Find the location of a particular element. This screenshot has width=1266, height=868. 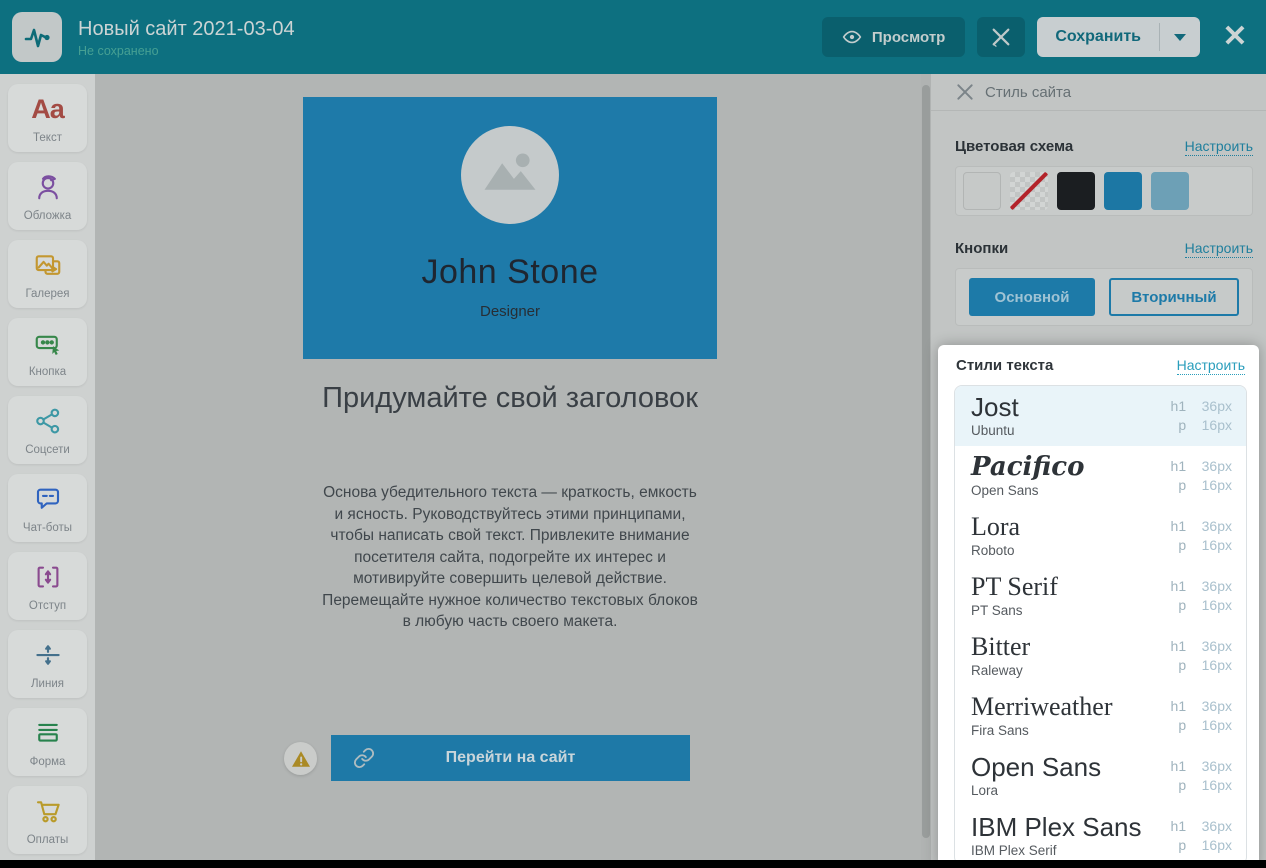

chevron-down-icon is located at coordinates (1180, 37).